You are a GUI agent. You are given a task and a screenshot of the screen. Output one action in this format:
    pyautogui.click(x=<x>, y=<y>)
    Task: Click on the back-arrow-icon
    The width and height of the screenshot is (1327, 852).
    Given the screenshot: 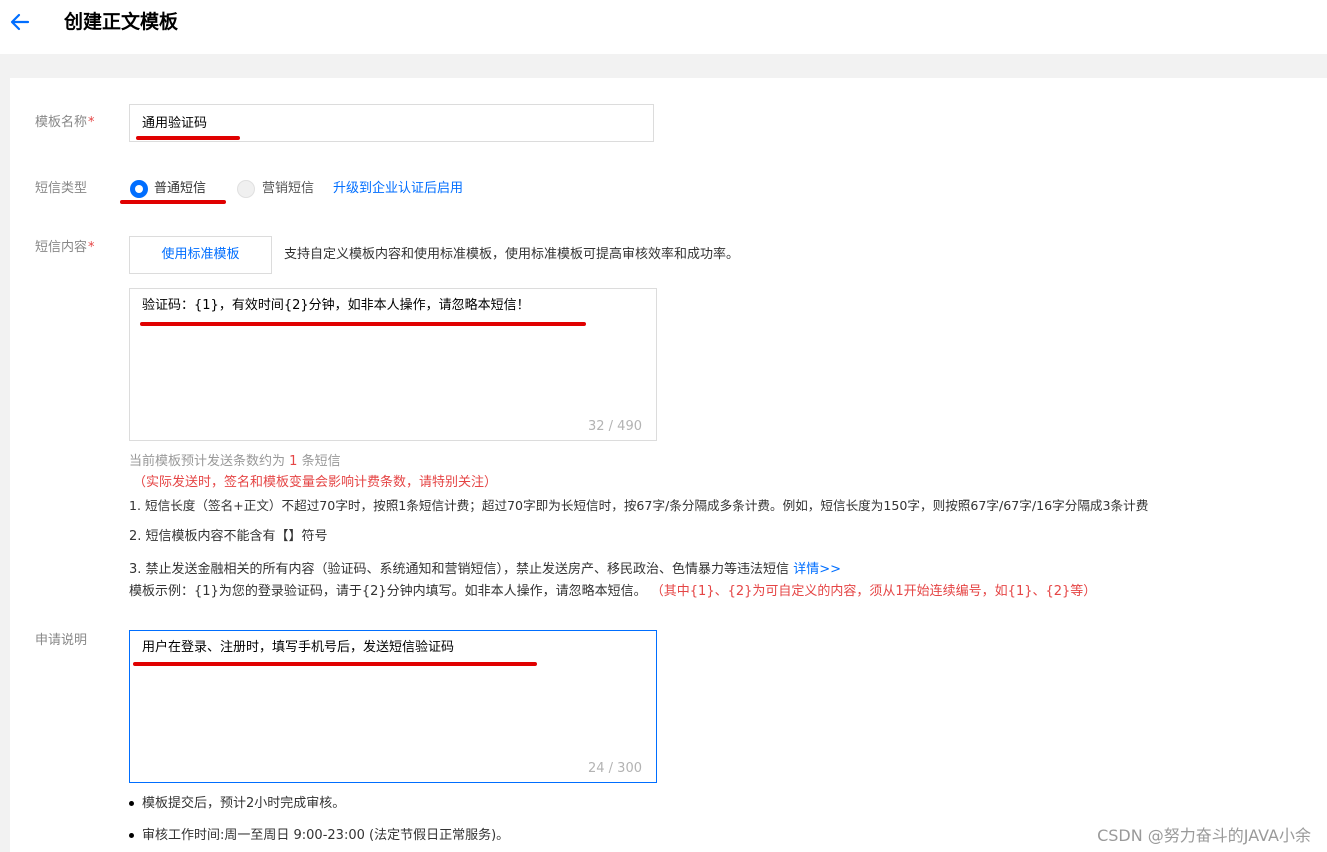 What is the action you would take?
    pyautogui.click(x=20, y=22)
    